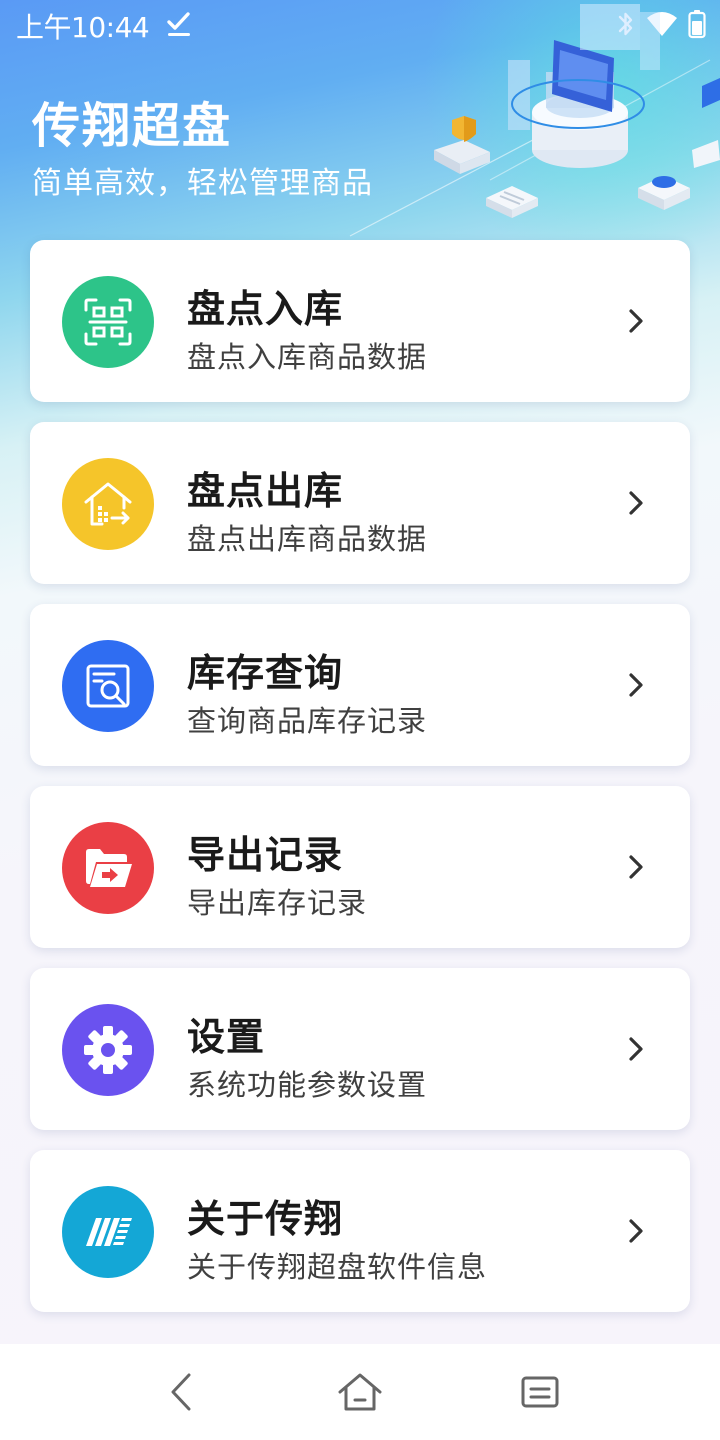  I want to click on brand-logo-icon, so click(108, 1232).